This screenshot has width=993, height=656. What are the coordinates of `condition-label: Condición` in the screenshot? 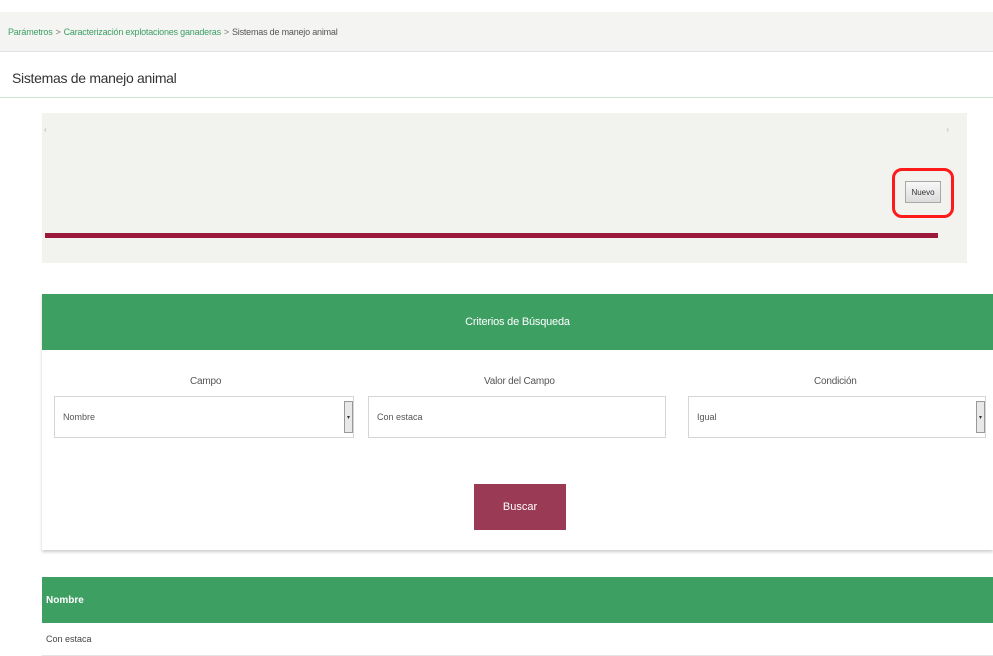 It's located at (835, 381).